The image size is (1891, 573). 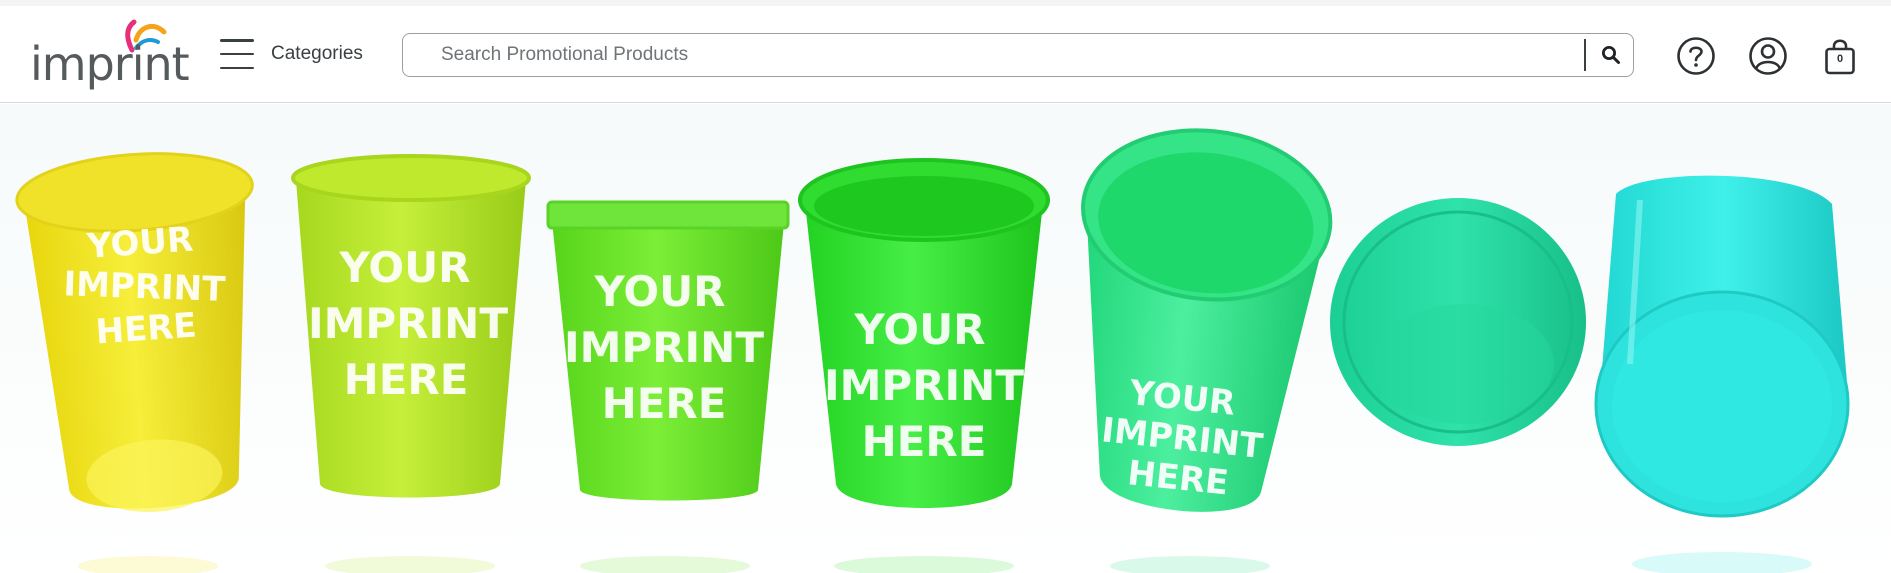 I want to click on cup-mint: YOUR IMPRINT HERE, so click(x=1207, y=320).